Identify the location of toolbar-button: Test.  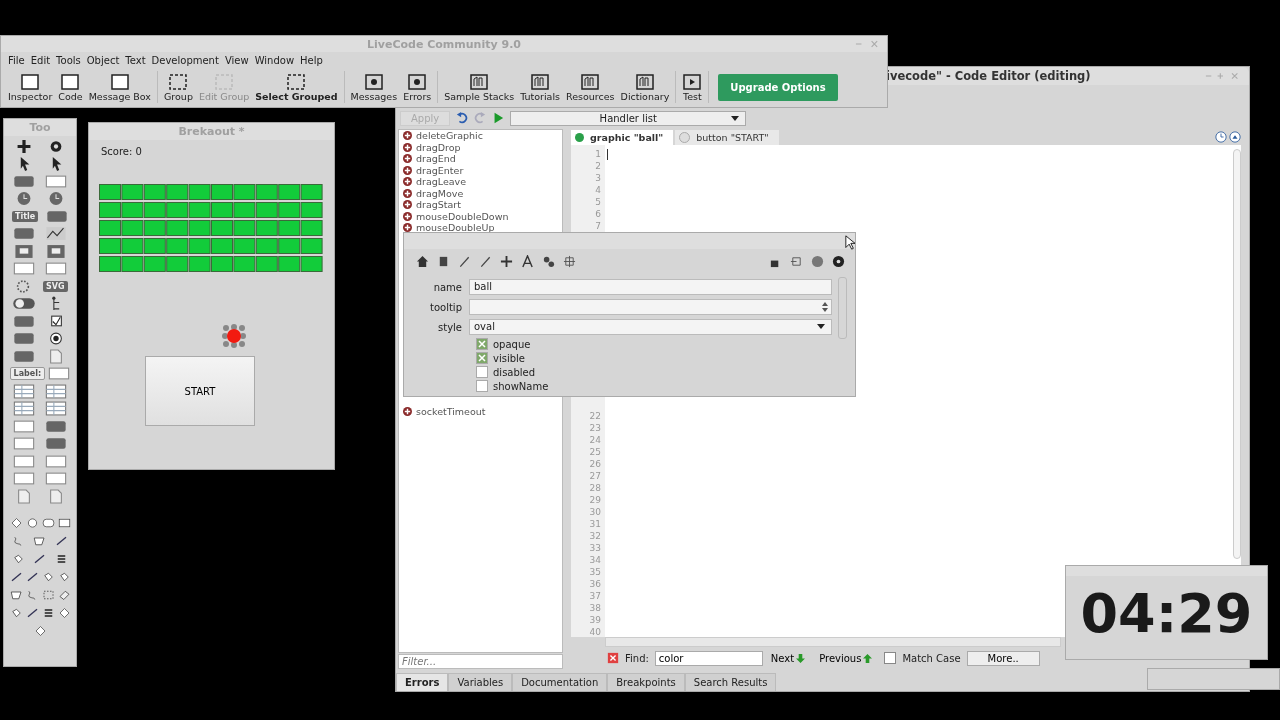
(692, 87).